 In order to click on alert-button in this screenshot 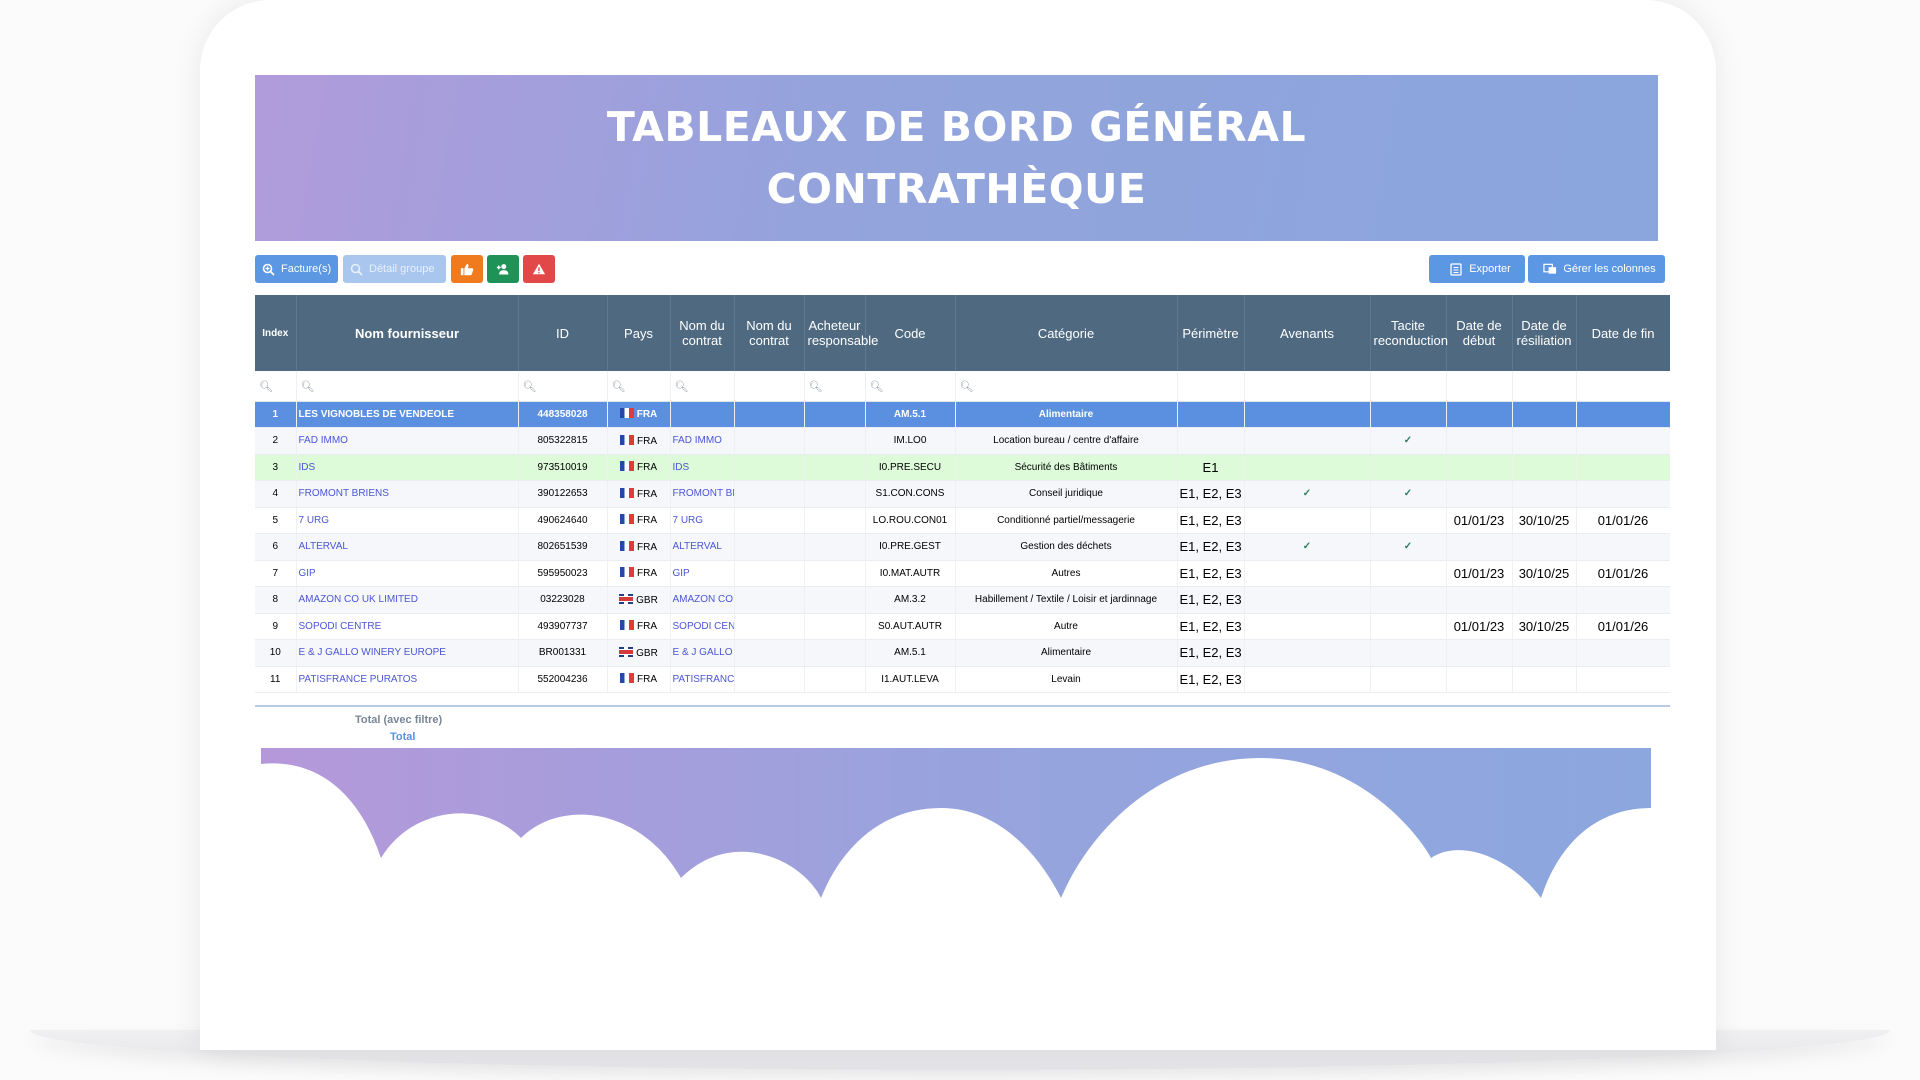, I will do `click(539, 269)`.